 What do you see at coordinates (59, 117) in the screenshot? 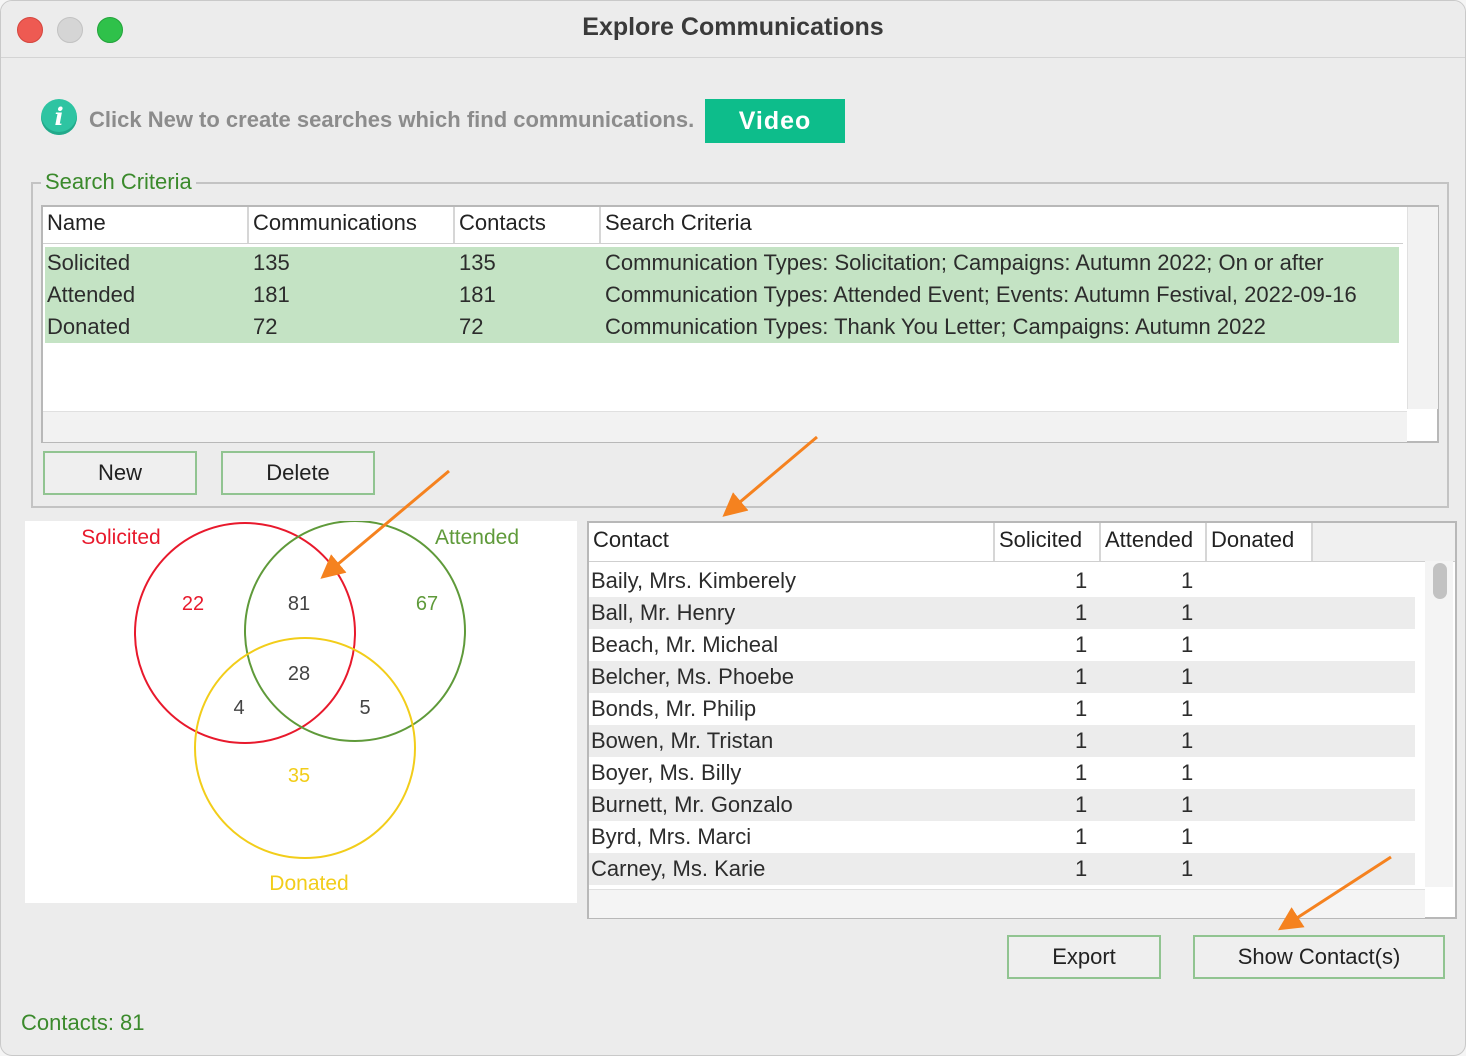
I see `info-icon: i` at bounding box center [59, 117].